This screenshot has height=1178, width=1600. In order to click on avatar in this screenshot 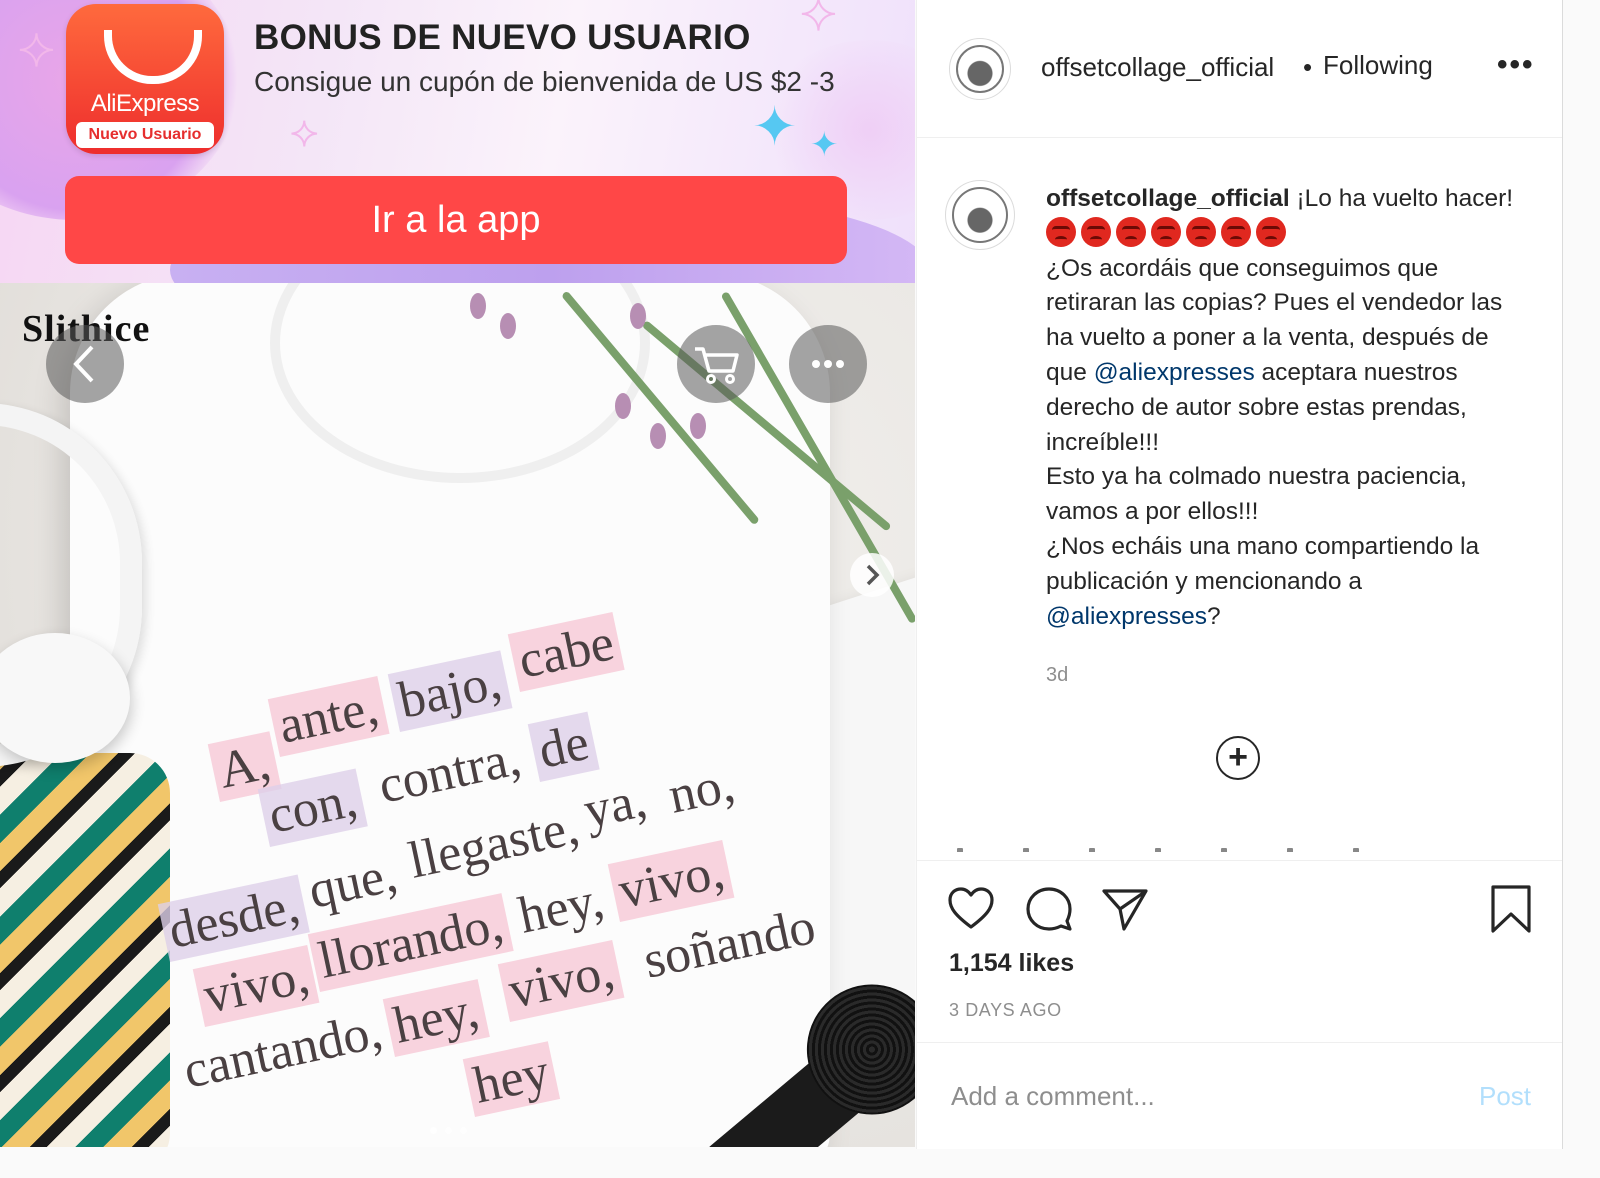, I will do `click(980, 69)`.